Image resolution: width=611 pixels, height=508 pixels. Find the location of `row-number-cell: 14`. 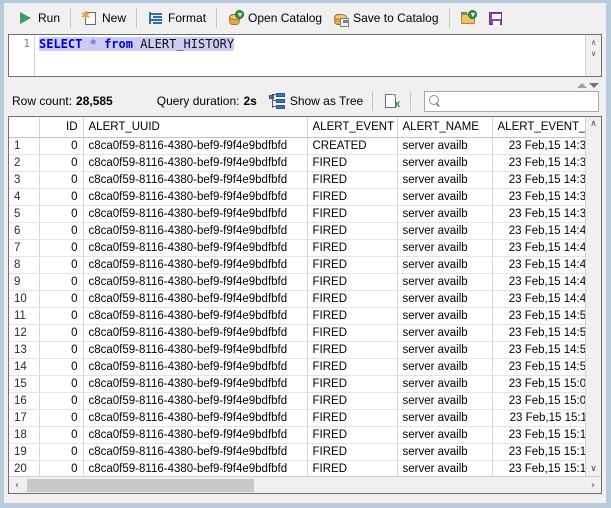

row-number-cell: 14 is located at coordinates (24, 367).